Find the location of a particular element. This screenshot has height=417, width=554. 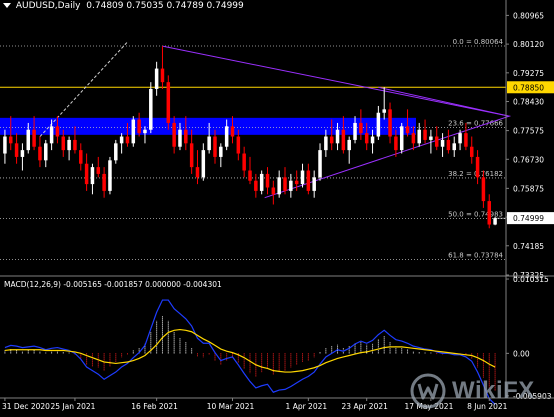

macd-tick-label: 0.00 is located at coordinates (521, 353).